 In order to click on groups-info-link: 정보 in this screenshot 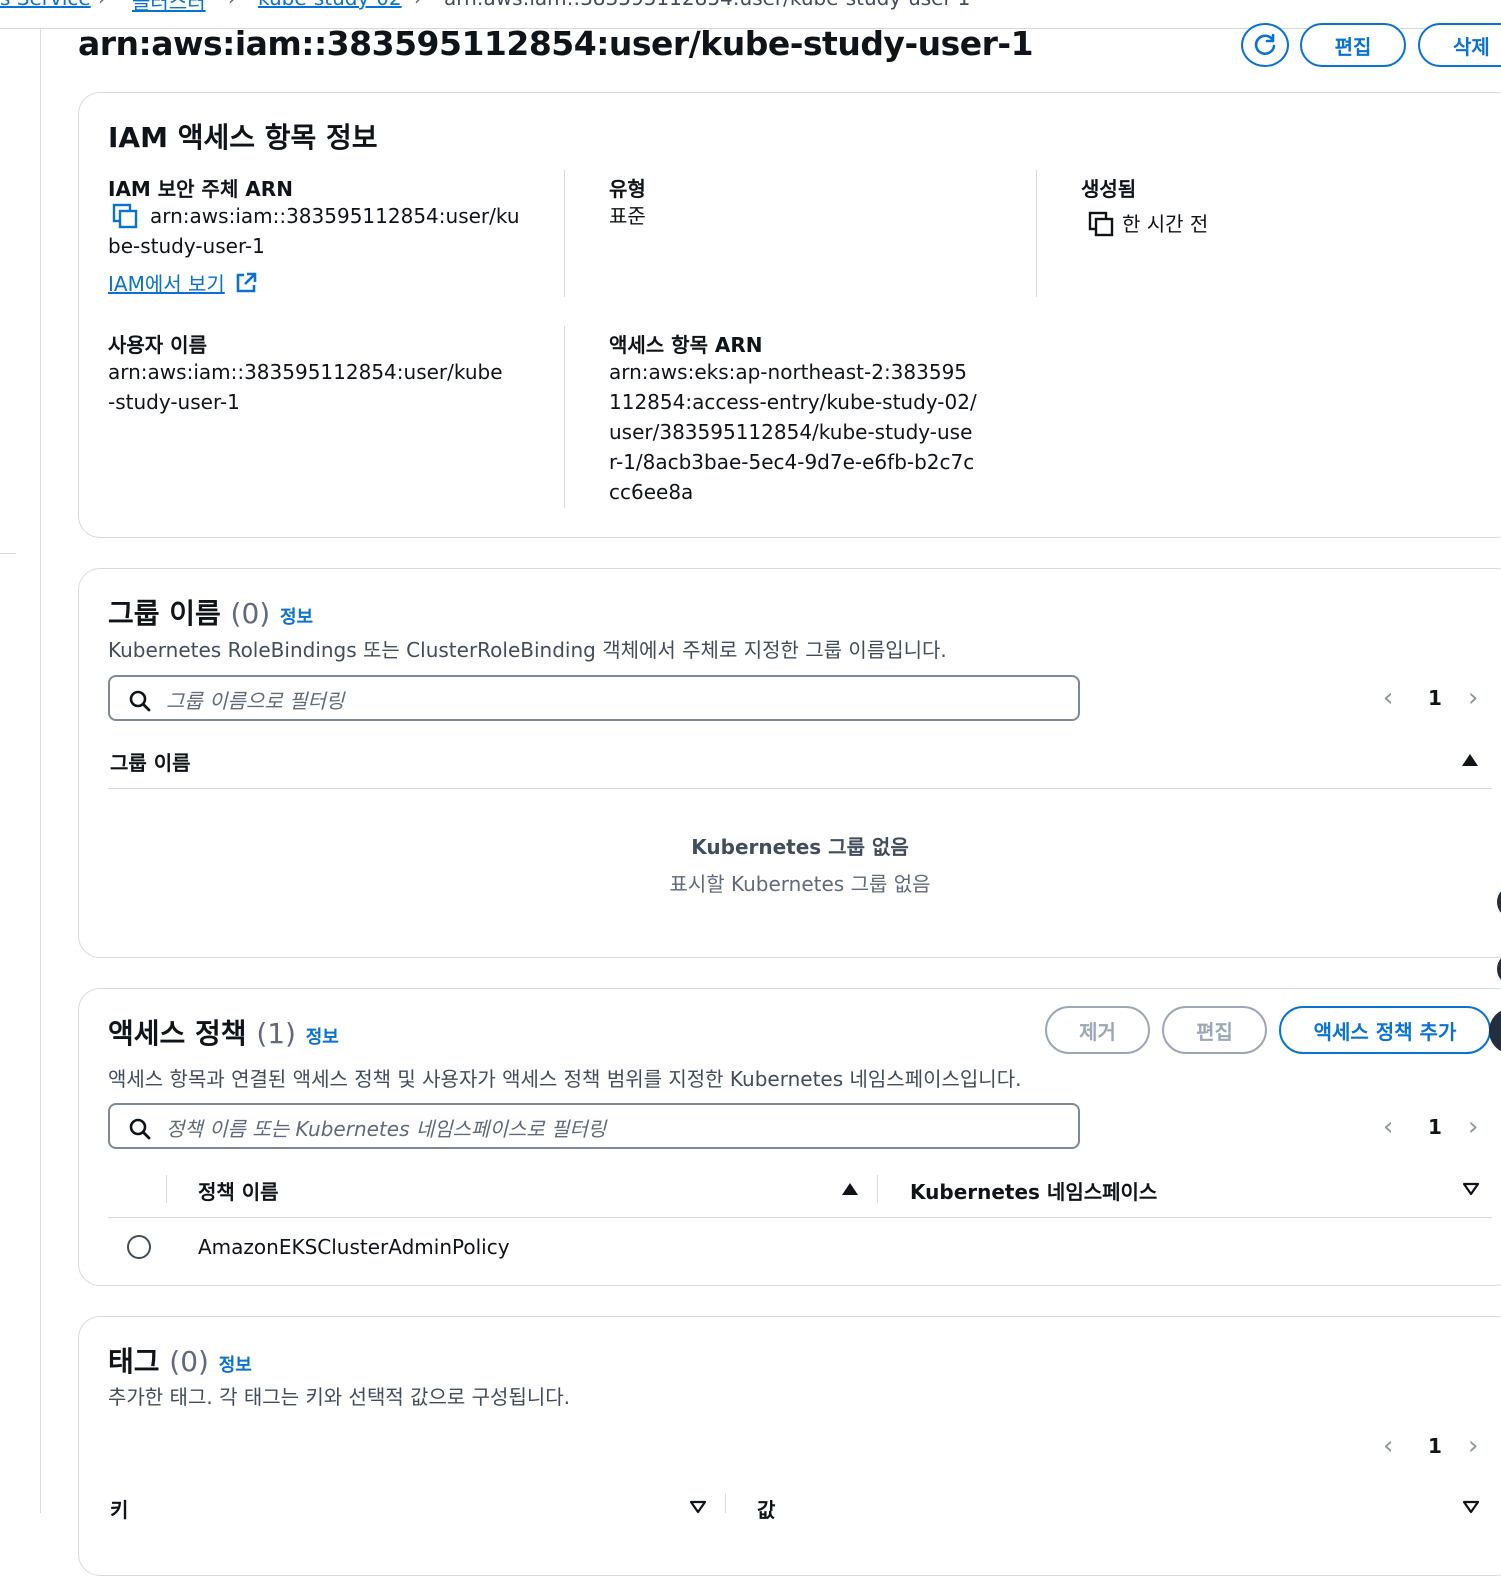, I will do `click(296, 617)`.